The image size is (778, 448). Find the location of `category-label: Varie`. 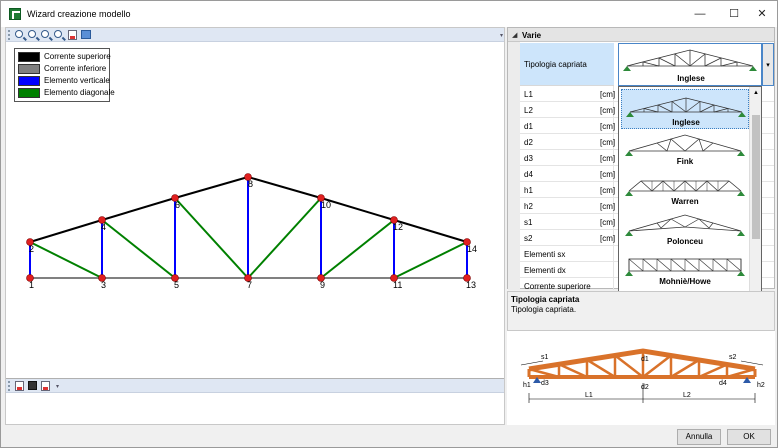

category-label: Varie is located at coordinates (532, 35).